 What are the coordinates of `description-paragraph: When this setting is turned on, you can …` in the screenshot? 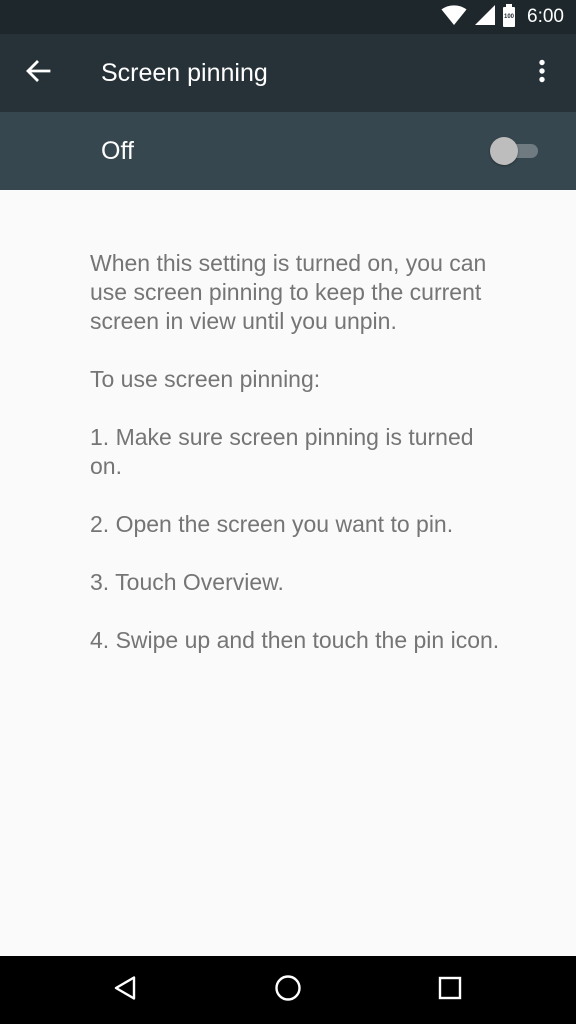 It's located at (288, 292).